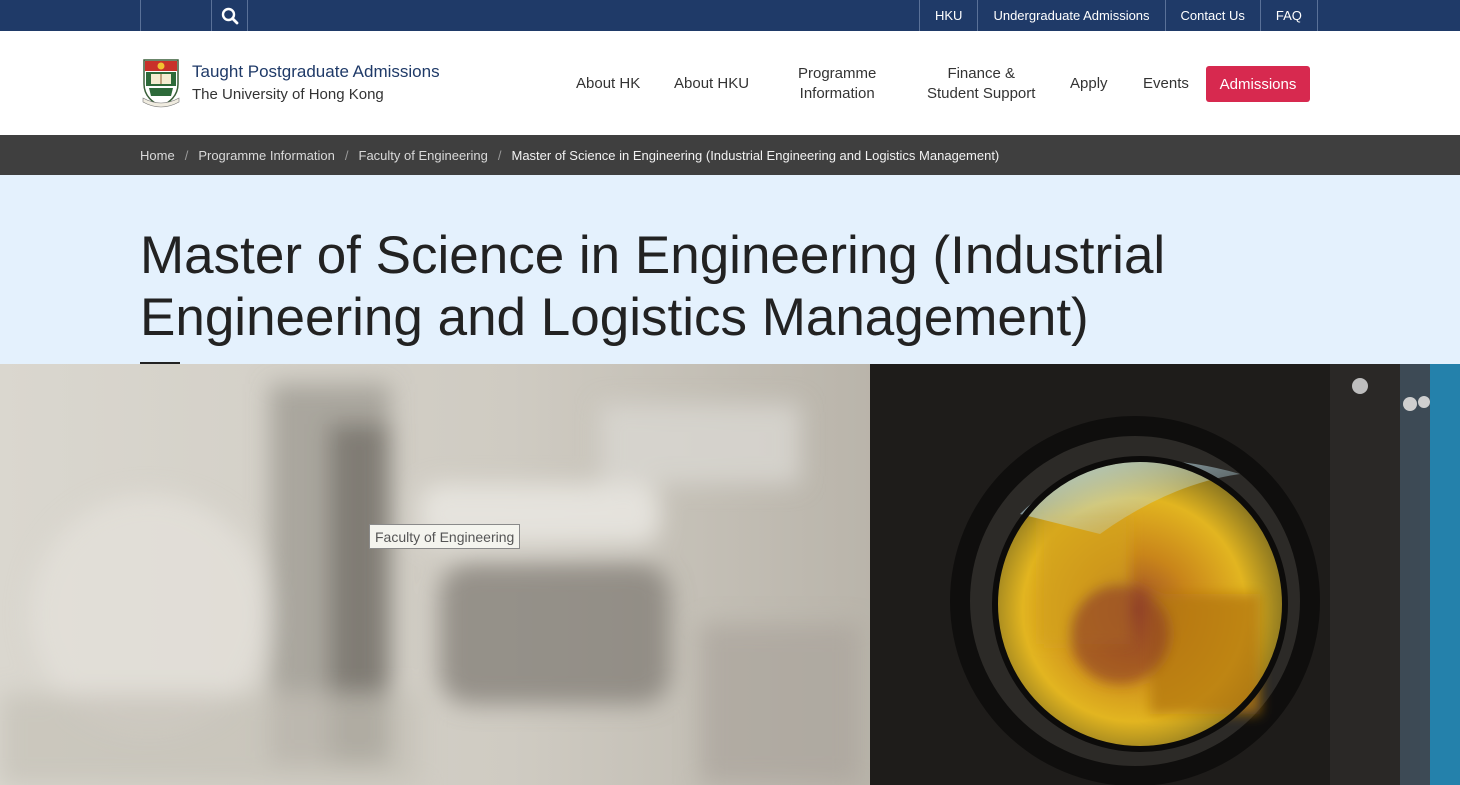  What do you see at coordinates (608, 84) in the screenshot?
I see `nav-about-hk: About HK` at bounding box center [608, 84].